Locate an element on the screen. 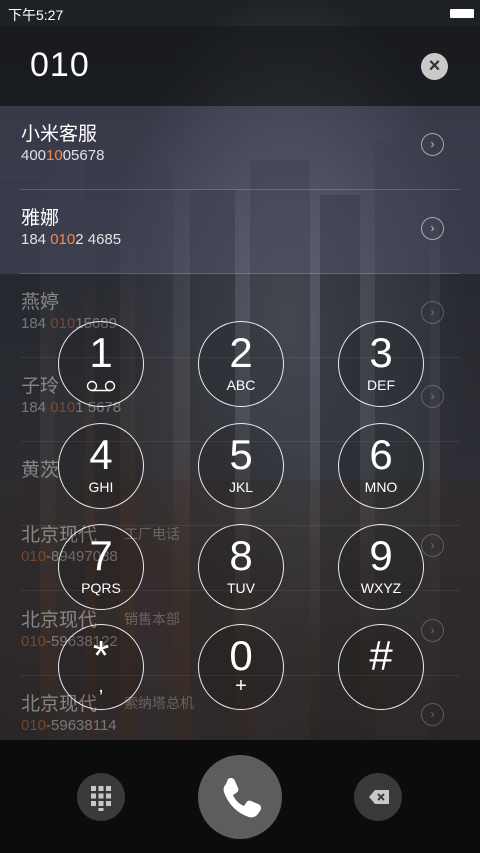 Image resolution: width=480 pixels, height=853 pixels. key-hash: # is located at coordinates (381, 667).